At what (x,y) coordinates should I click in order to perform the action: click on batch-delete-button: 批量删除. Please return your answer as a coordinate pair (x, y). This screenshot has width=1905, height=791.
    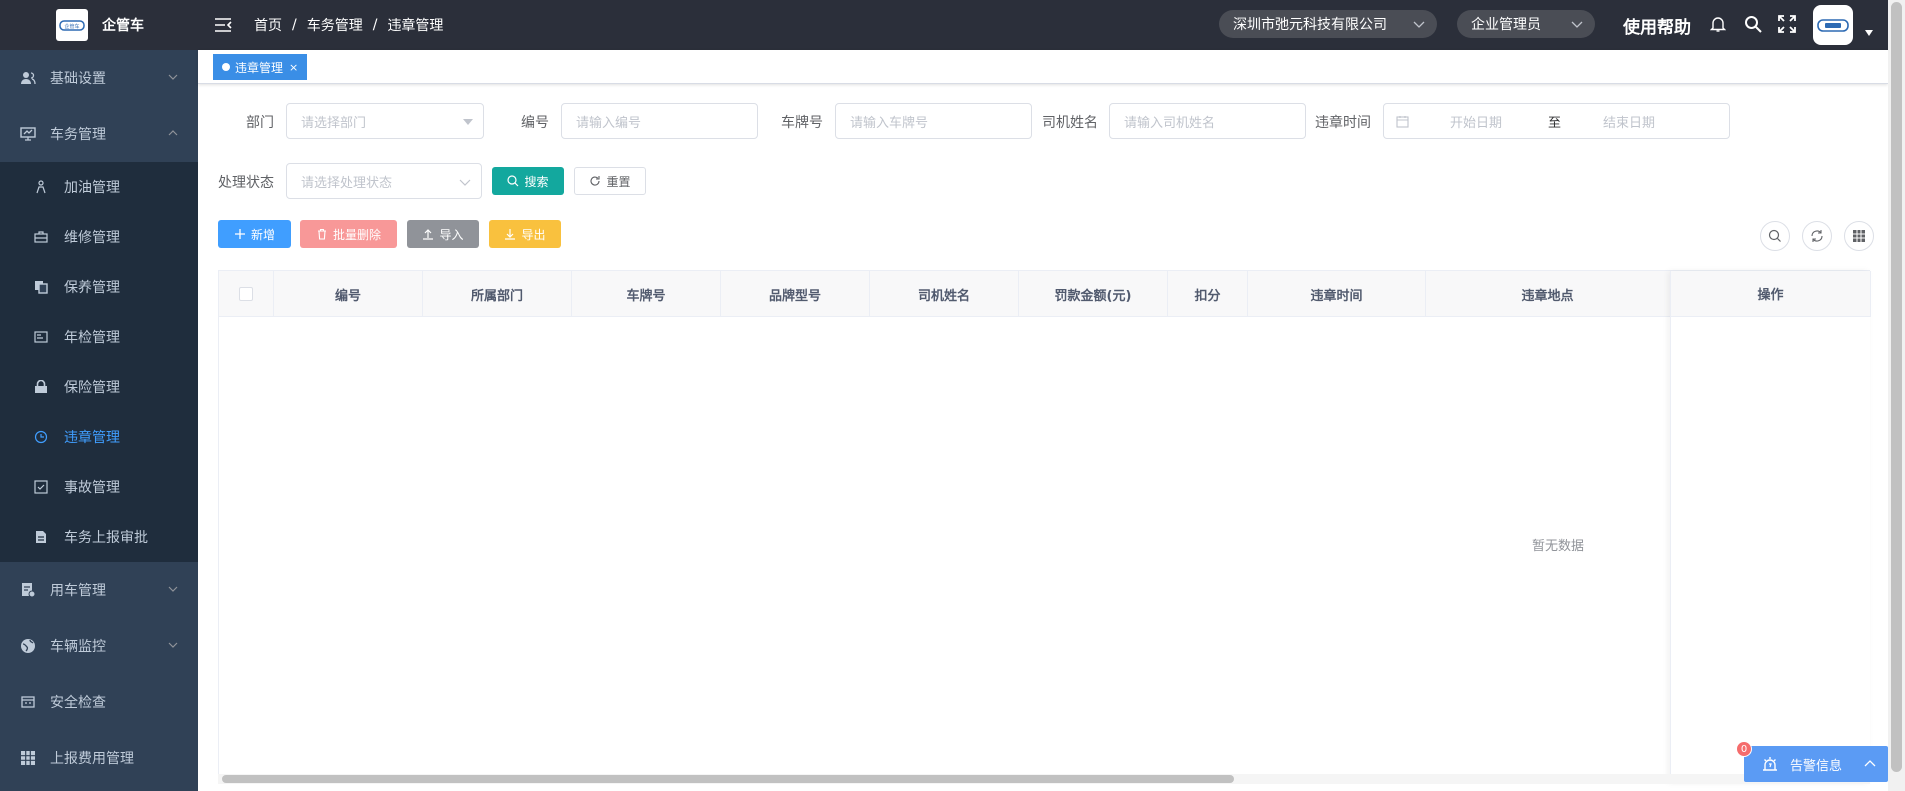
    Looking at the image, I should click on (348, 234).